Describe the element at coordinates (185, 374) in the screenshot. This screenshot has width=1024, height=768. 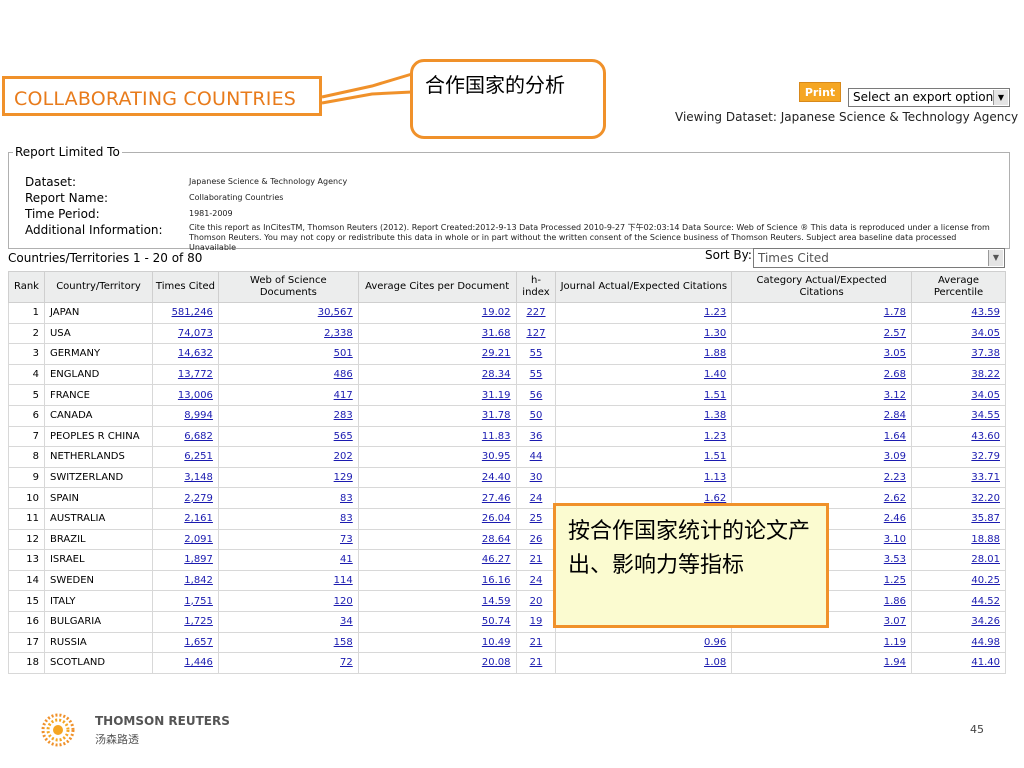
I see `table-cell-link: 13,772` at that location.